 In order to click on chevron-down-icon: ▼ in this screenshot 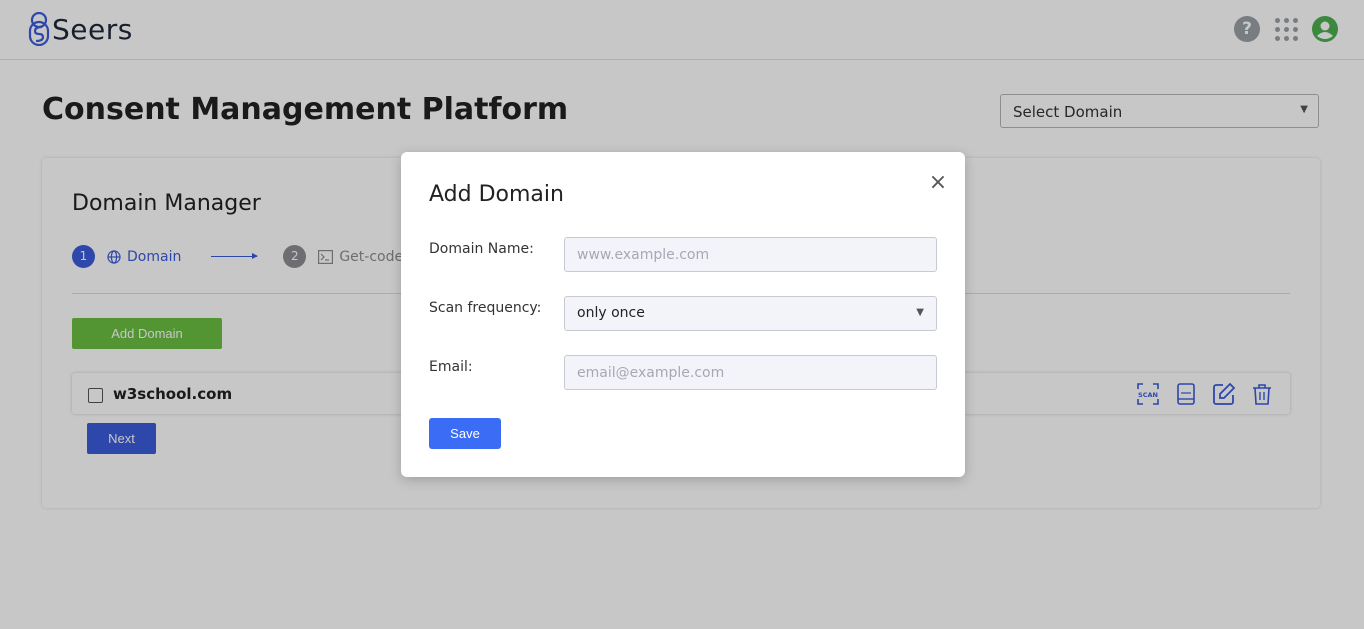, I will do `click(920, 312)`.